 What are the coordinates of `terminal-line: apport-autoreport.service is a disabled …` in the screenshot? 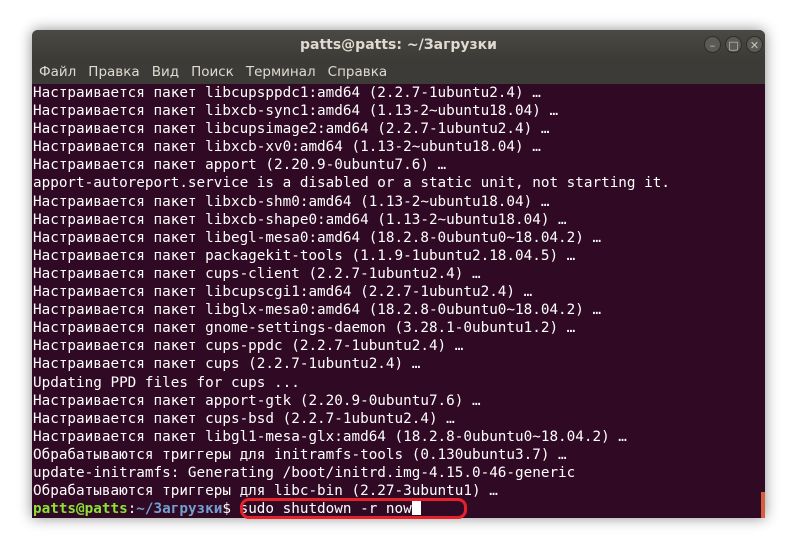 It's located at (351, 183).